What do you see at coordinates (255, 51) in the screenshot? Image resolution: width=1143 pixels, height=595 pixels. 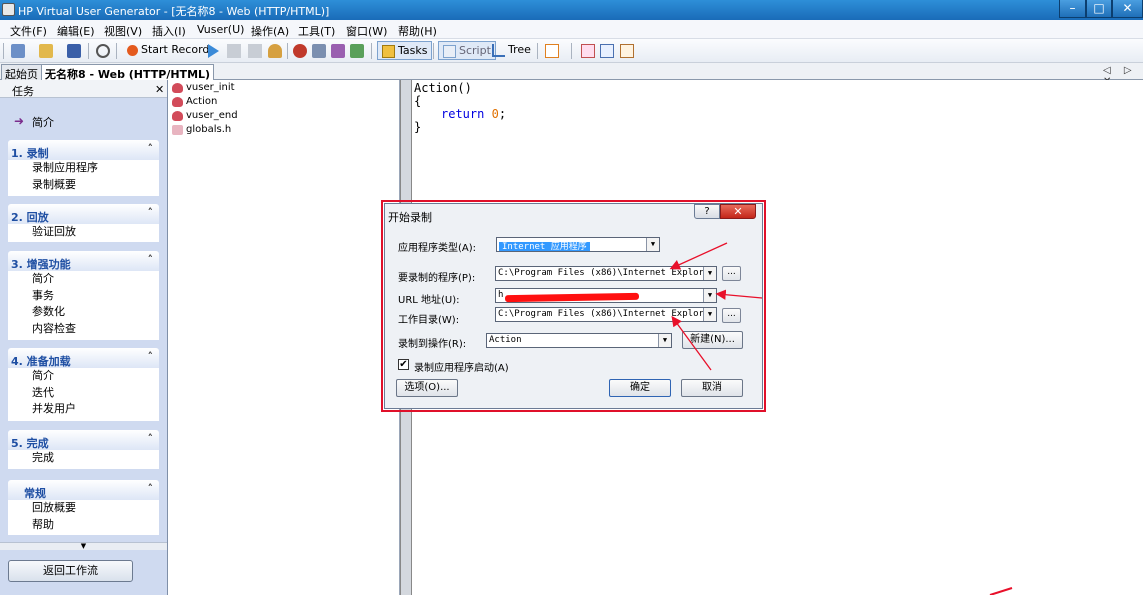 I see `pause-icon` at bounding box center [255, 51].